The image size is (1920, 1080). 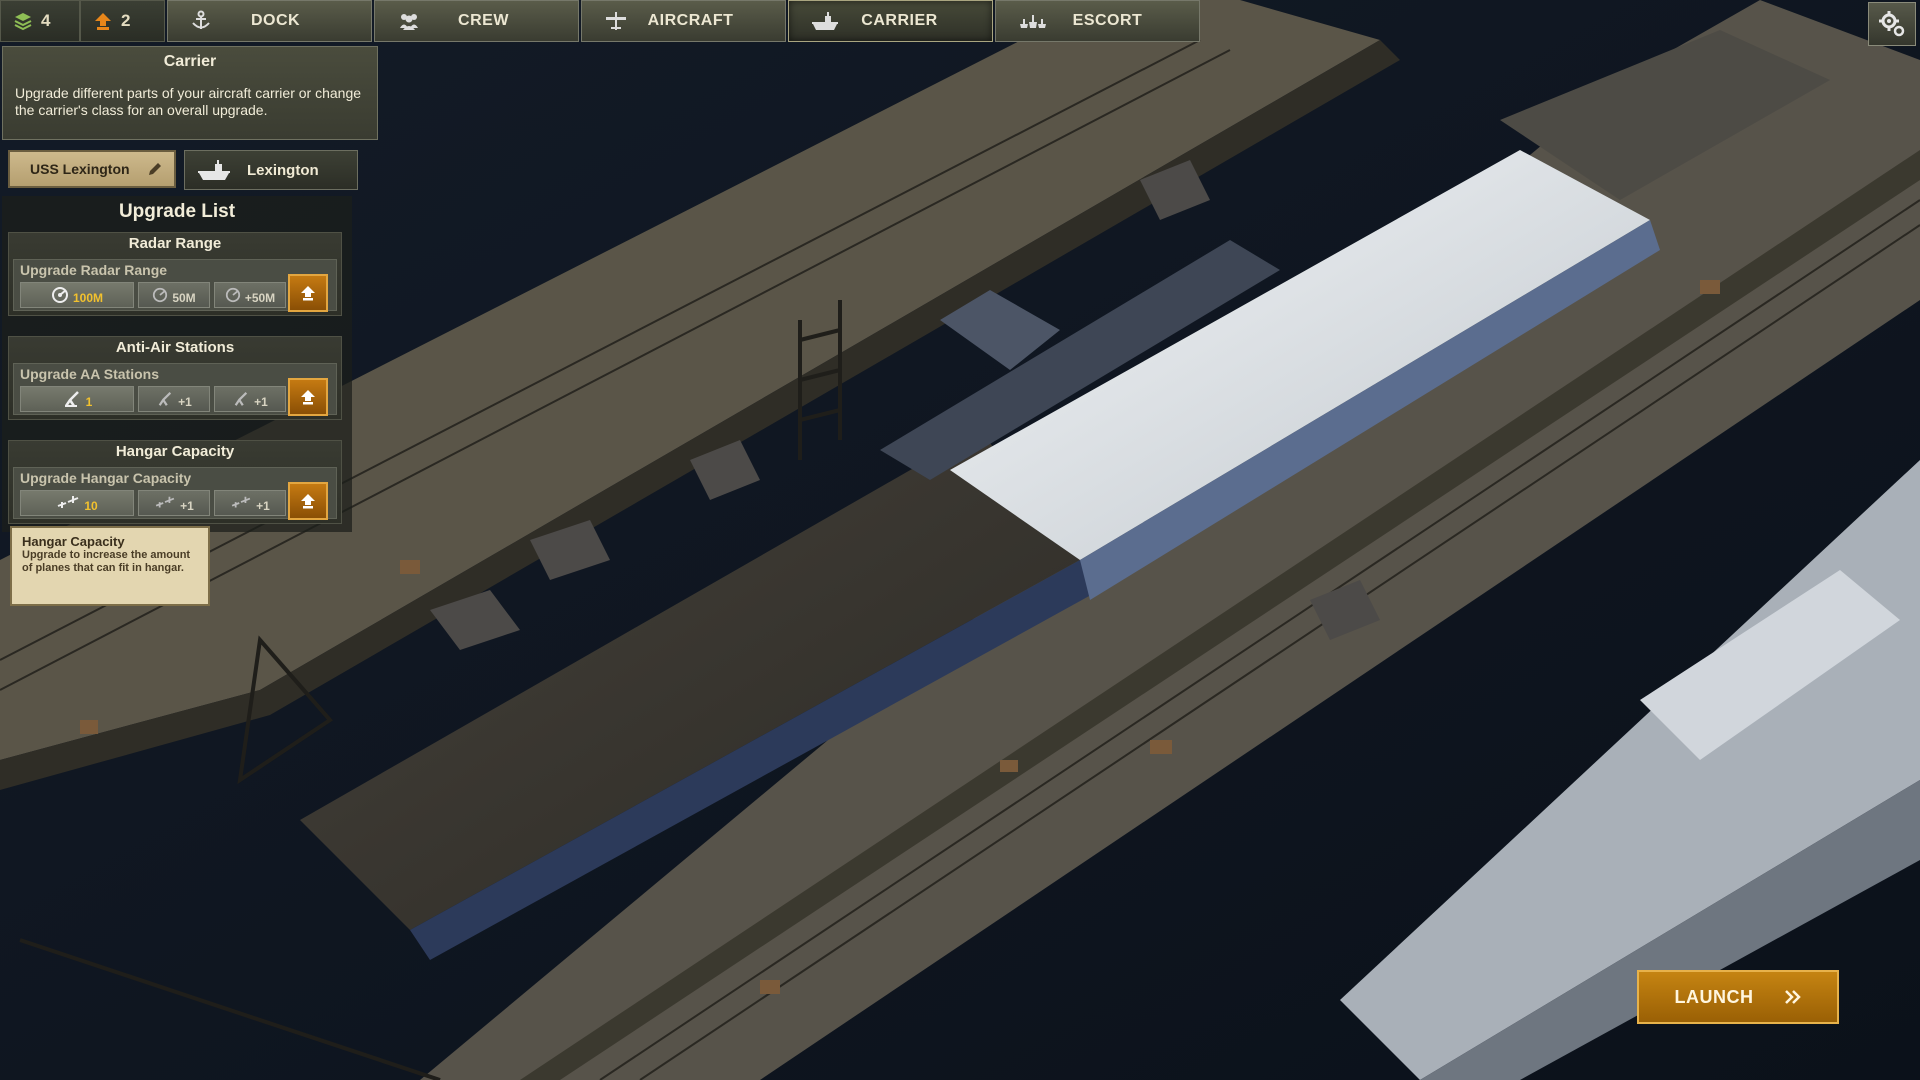 What do you see at coordinates (175, 347) in the screenshot?
I see `section-title: Anti-Air Stations` at bounding box center [175, 347].